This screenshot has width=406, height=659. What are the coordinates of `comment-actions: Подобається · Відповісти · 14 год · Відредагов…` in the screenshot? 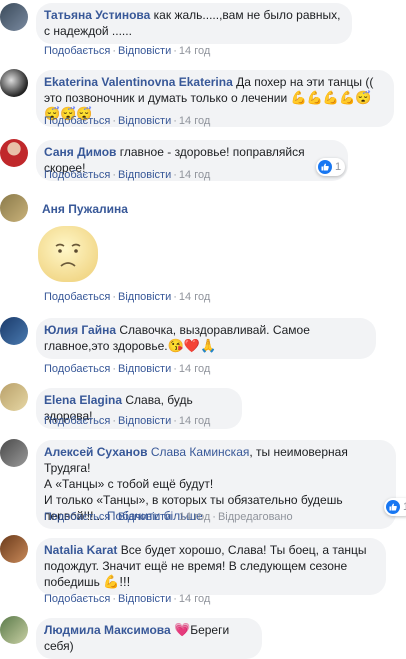 It's located at (168, 517).